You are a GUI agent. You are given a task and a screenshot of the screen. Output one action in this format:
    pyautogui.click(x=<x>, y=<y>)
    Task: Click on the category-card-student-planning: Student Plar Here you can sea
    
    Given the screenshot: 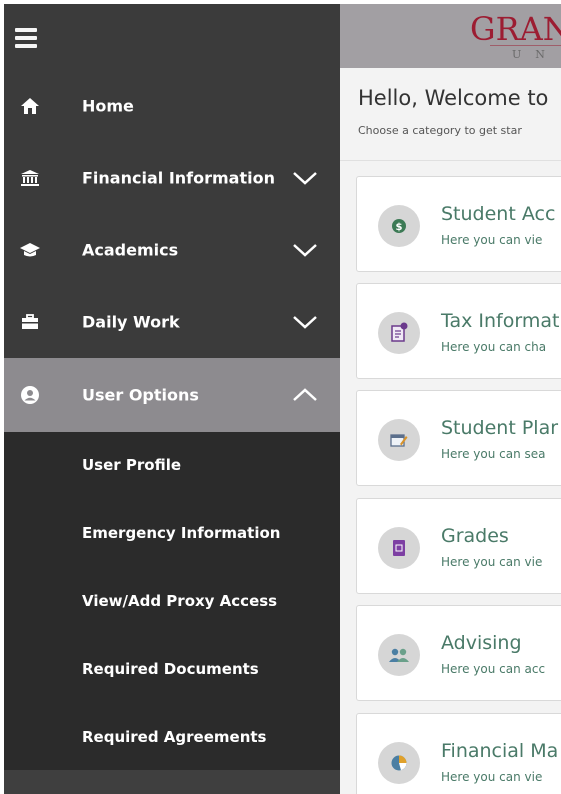 What is the action you would take?
    pyautogui.click(x=458, y=438)
    